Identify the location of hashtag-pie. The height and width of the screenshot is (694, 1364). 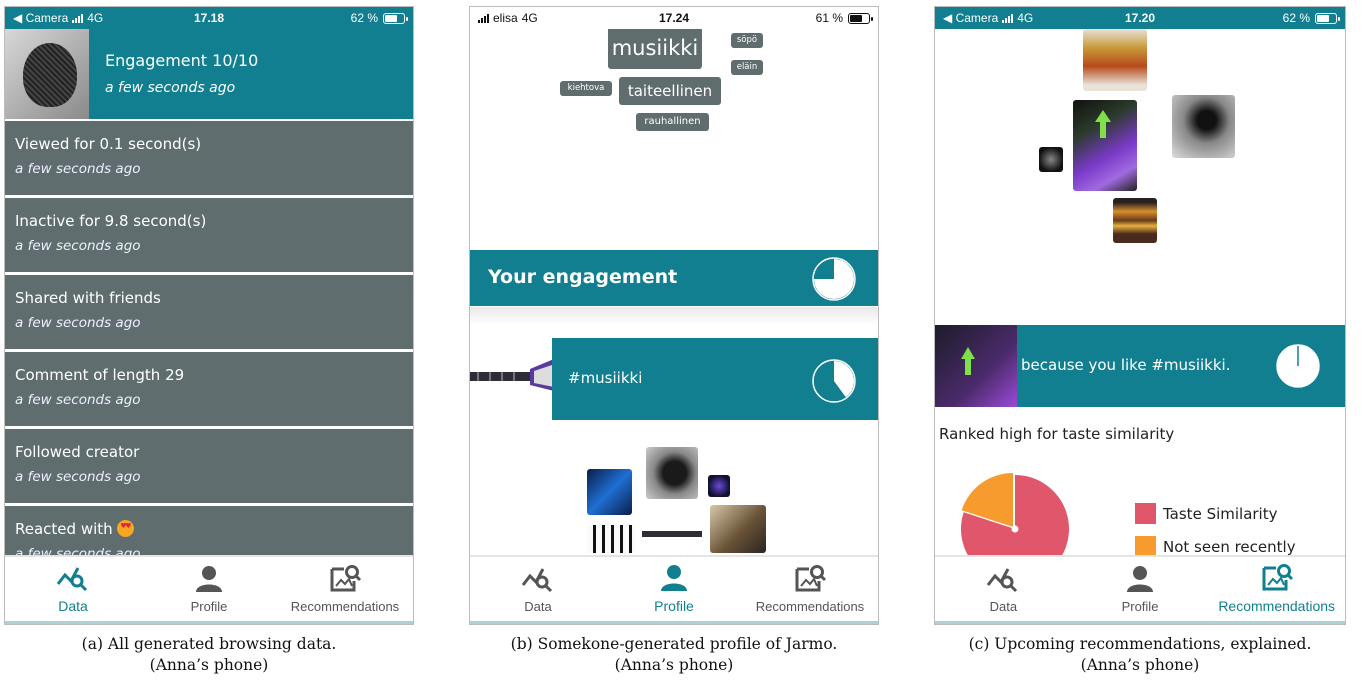
(834, 381).